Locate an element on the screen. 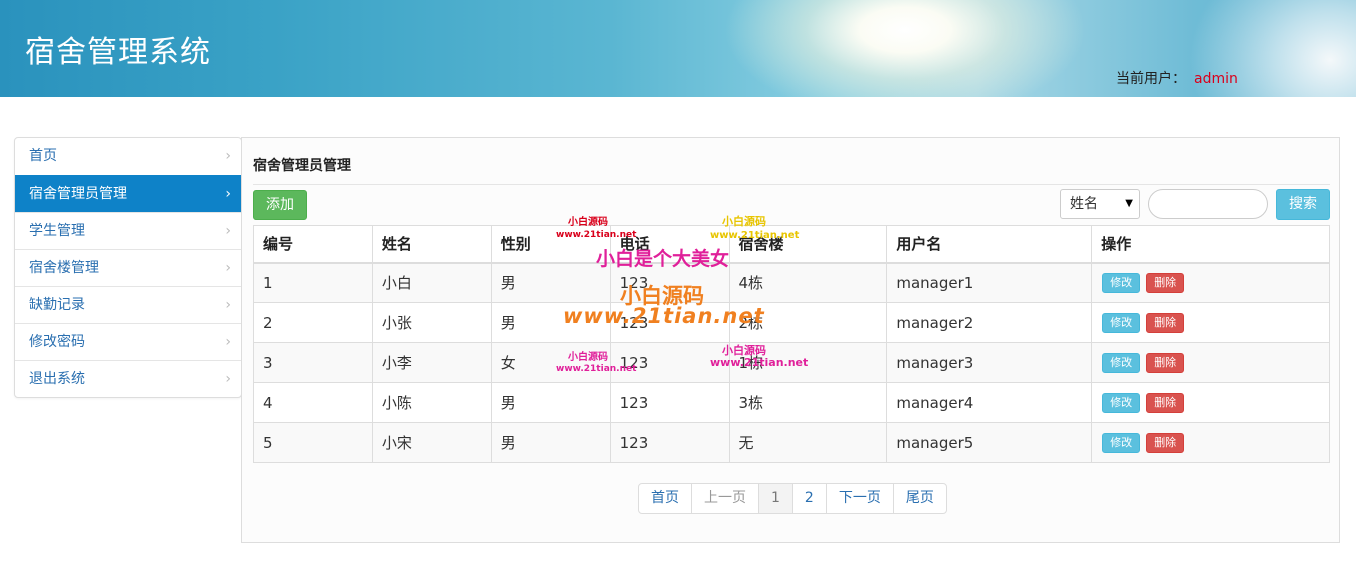 The height and width of the screenshot is (587, 1356). col-header-building: 宿舍楼 is located at coordinates (808, 244).